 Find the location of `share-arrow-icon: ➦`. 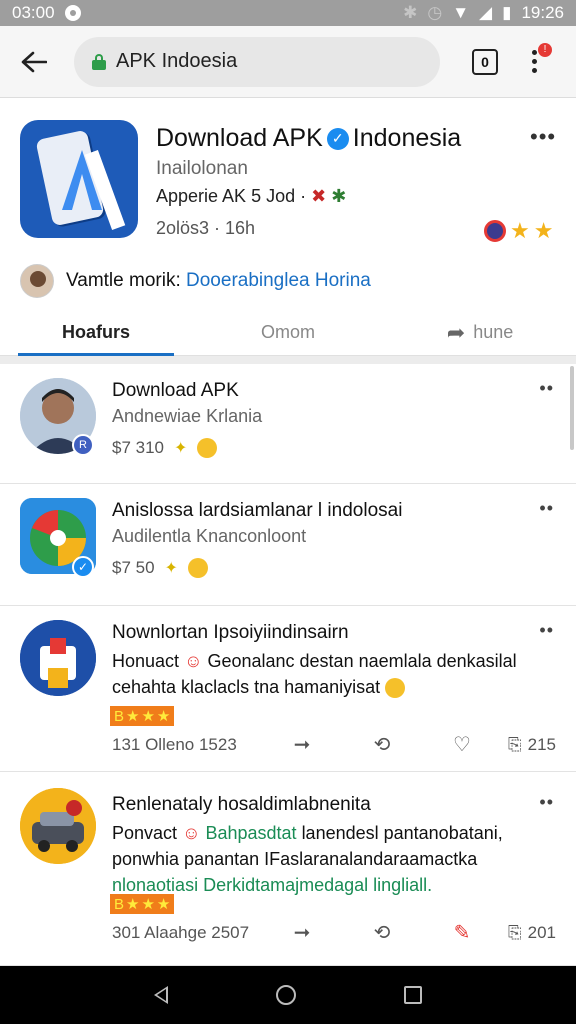

share-arrow-icon: ➦ is located at coordinates (456, 332).